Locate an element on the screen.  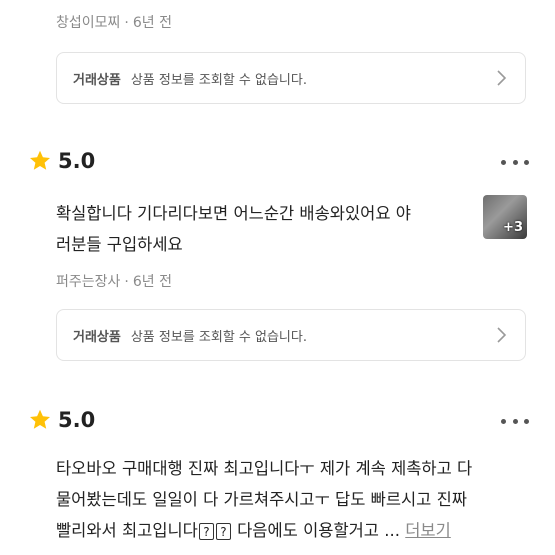
photo-count-badge: +3 is located at coordinates (513, 227).